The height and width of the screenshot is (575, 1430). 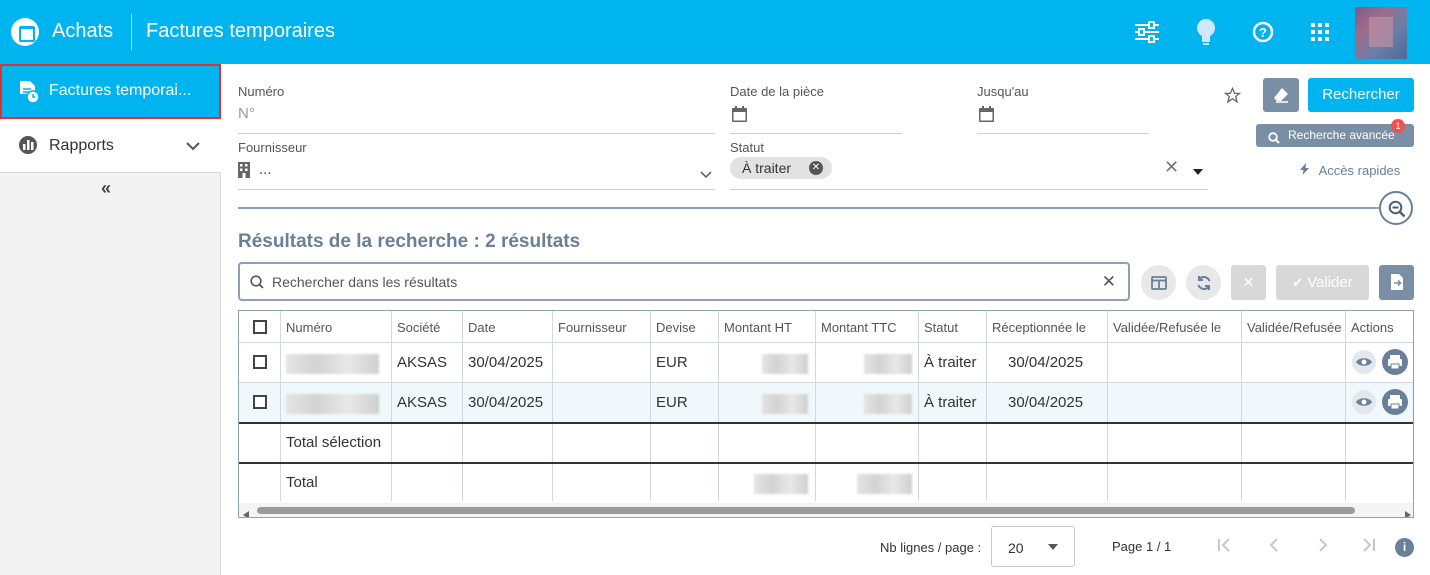 What do you see at coordinates (859, 327) in the screenshot?
I see `column-header-montant-ttc: Montant TTC` at bounding box center [859, 327].